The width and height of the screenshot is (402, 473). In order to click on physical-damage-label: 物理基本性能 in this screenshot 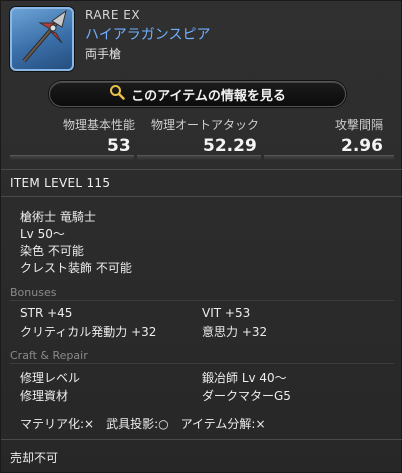, I will do `click(99, 125)`.